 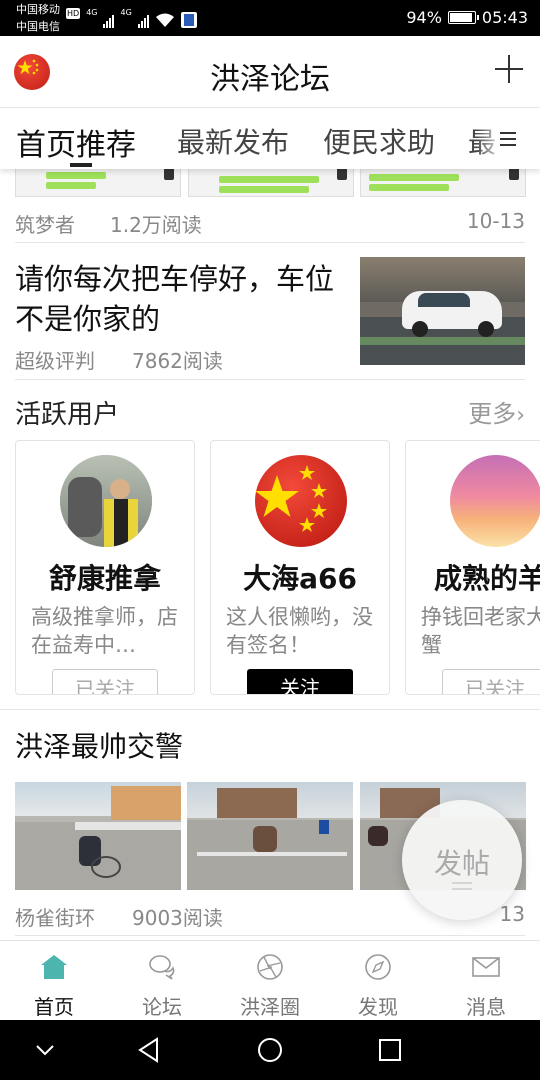 What do you see at coordinates (177, 361) in the screenshot?
I see `post-2-reads: 7862阅读` at bounding box center [177, 361].